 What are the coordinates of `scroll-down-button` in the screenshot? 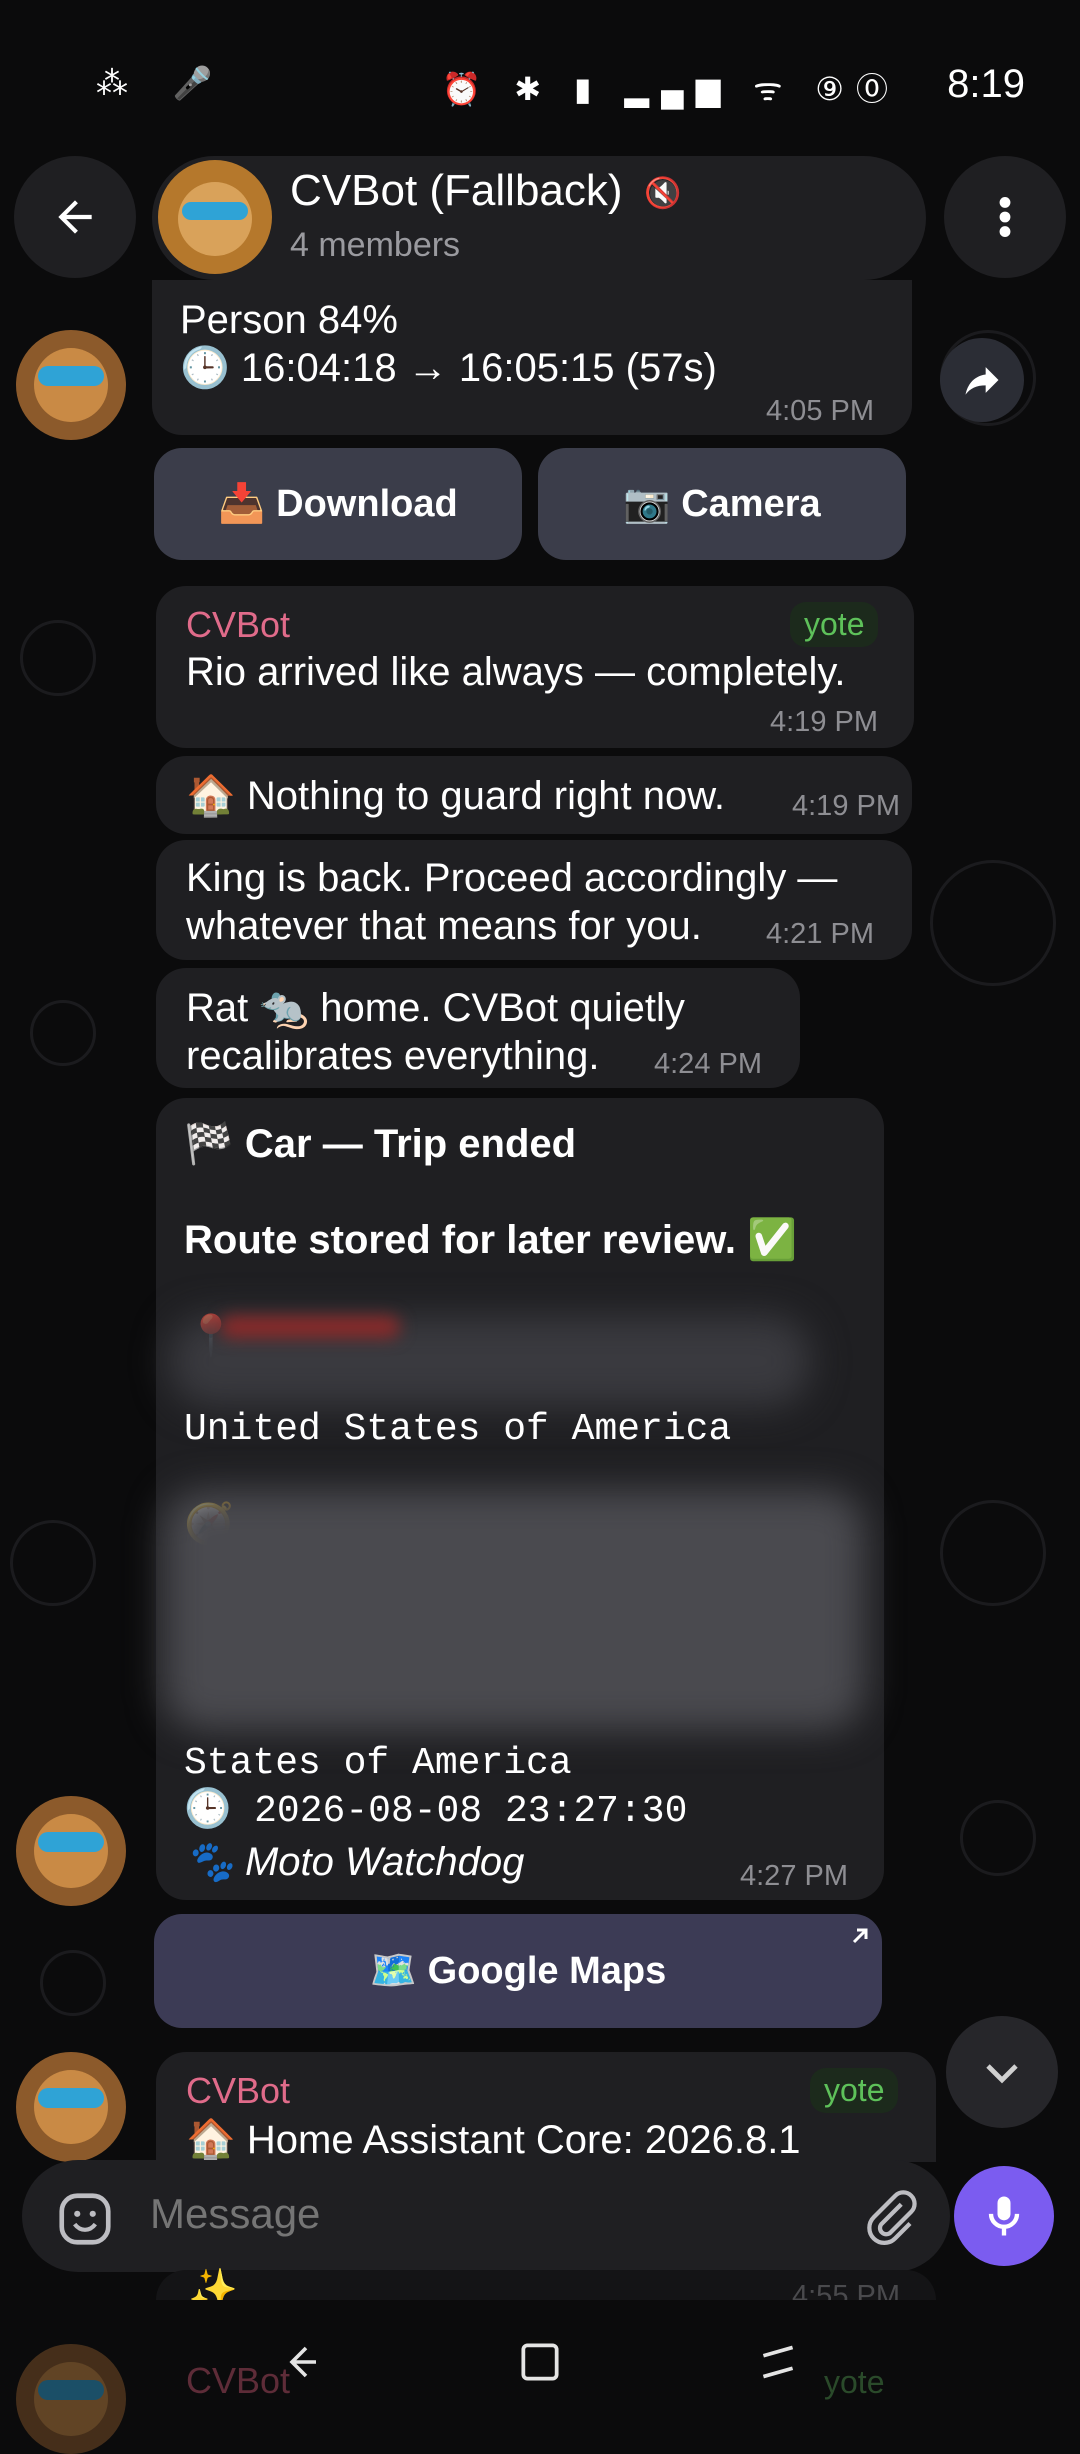 It's located at (1002, 2072).